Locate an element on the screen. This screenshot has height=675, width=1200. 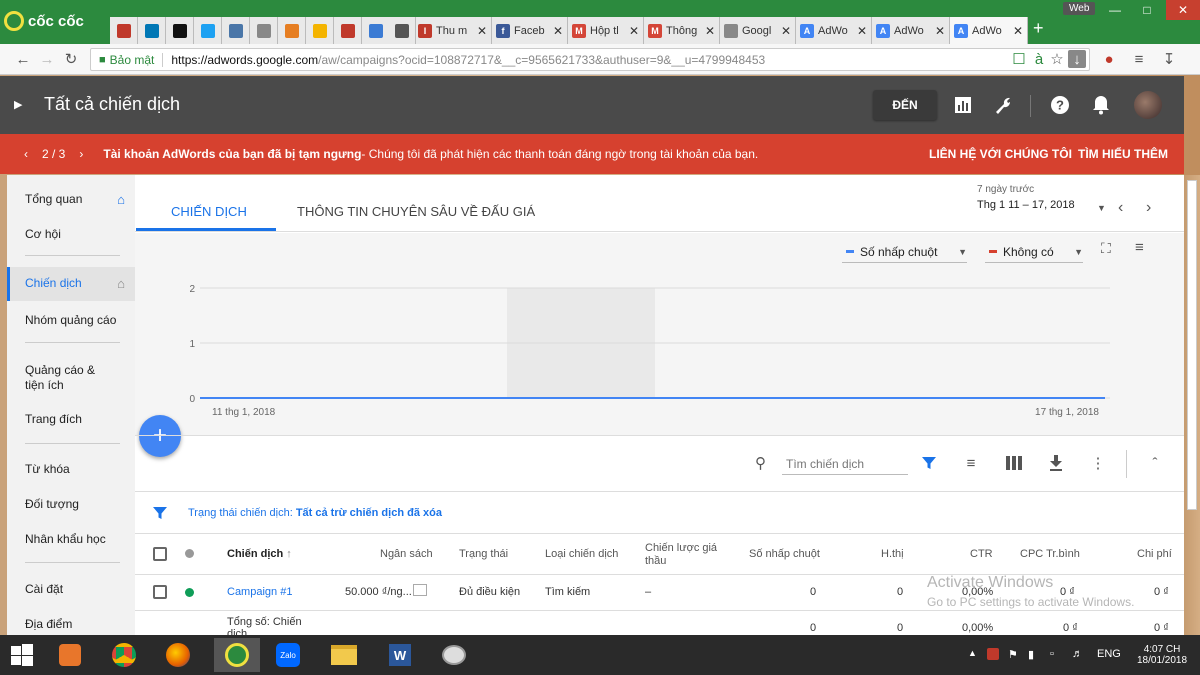
contact-us-link: LIÊN HỆ VỚI CHÚNG TÔI is located at coordinates (1000, 154).